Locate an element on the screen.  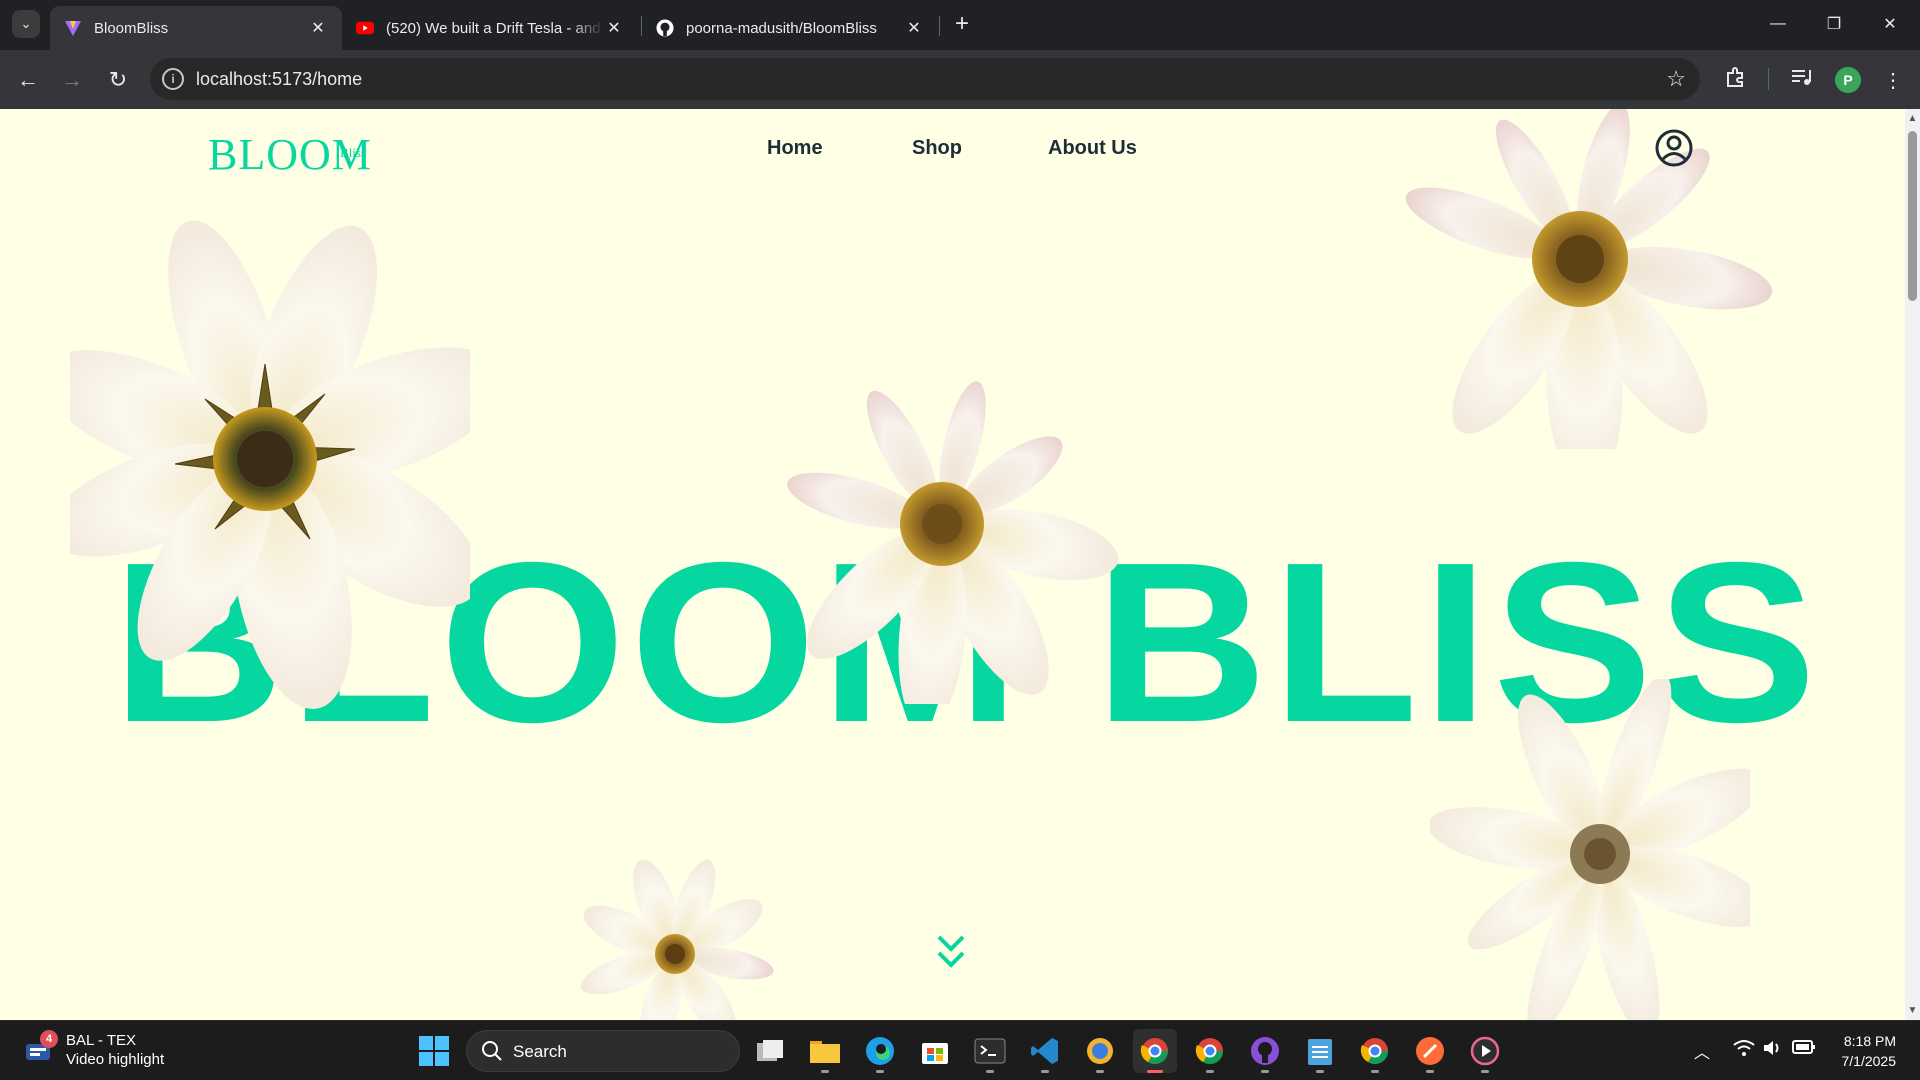
tab-title: (520) We built a Drift Tesla - and is located at coordinates (493, 28).